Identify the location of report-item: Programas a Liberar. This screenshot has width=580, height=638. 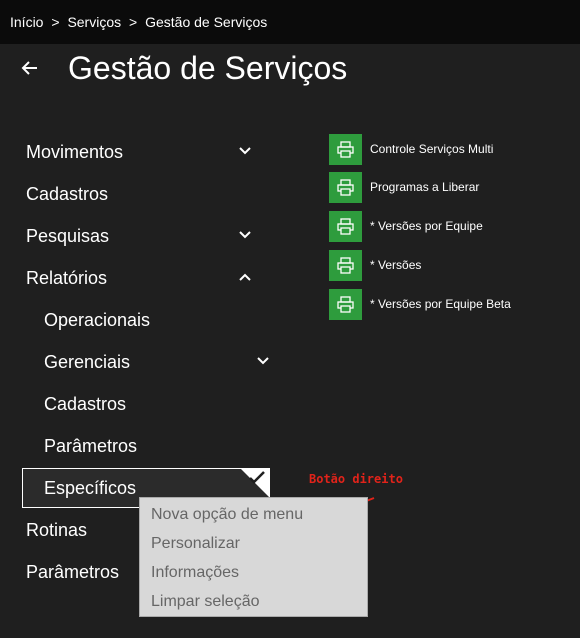
(454, 187).